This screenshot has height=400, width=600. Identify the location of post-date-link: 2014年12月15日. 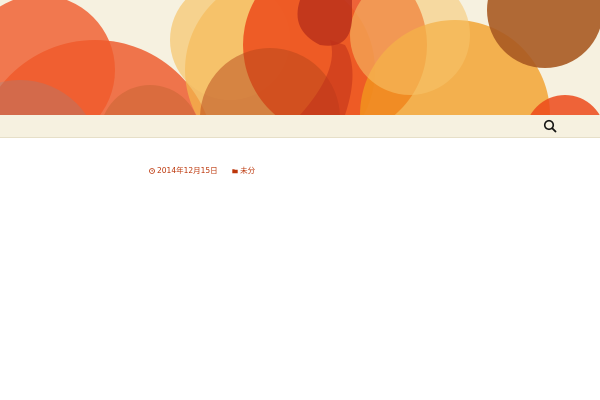
(183, 171).